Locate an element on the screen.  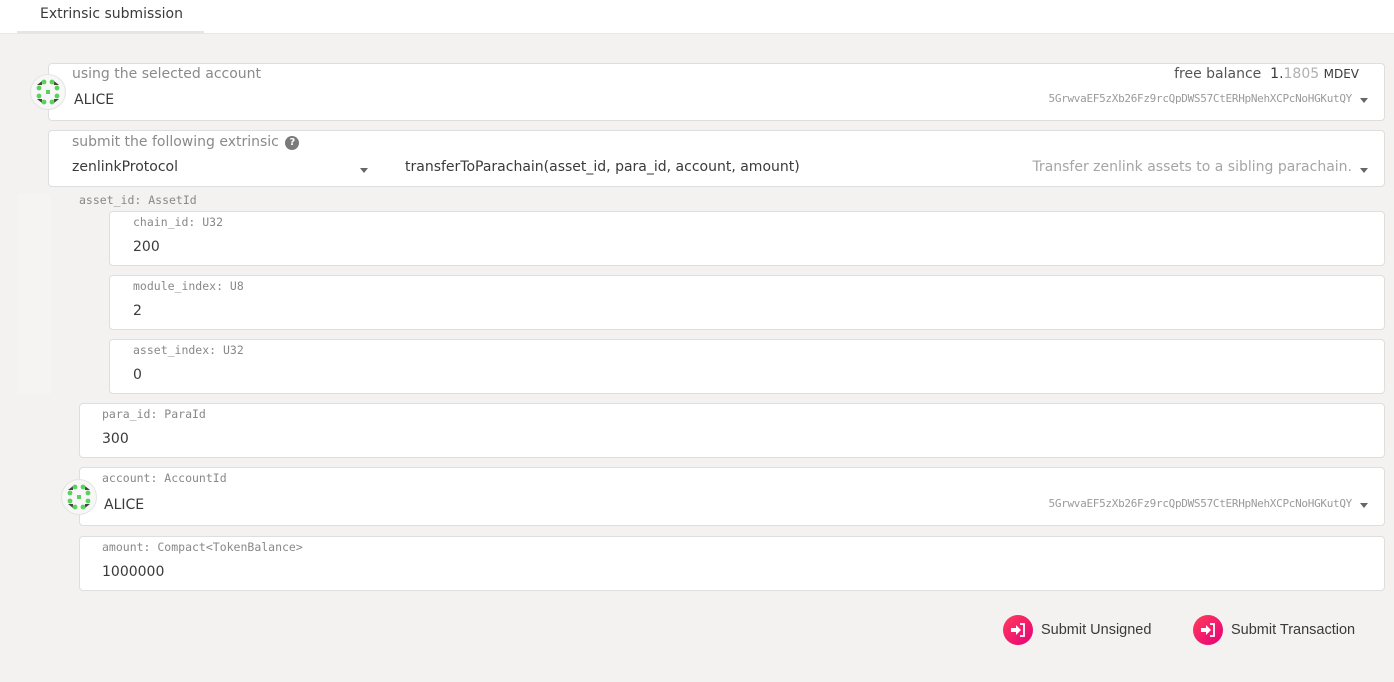
asset-index-value: 0 is located at coordinates (137, 375).